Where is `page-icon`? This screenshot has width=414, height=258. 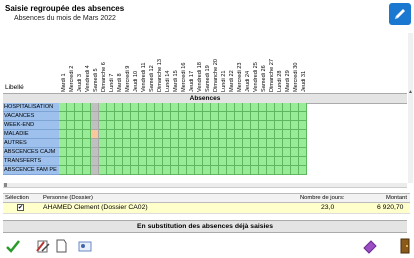
page-icon is located at coordinates (61, 246).